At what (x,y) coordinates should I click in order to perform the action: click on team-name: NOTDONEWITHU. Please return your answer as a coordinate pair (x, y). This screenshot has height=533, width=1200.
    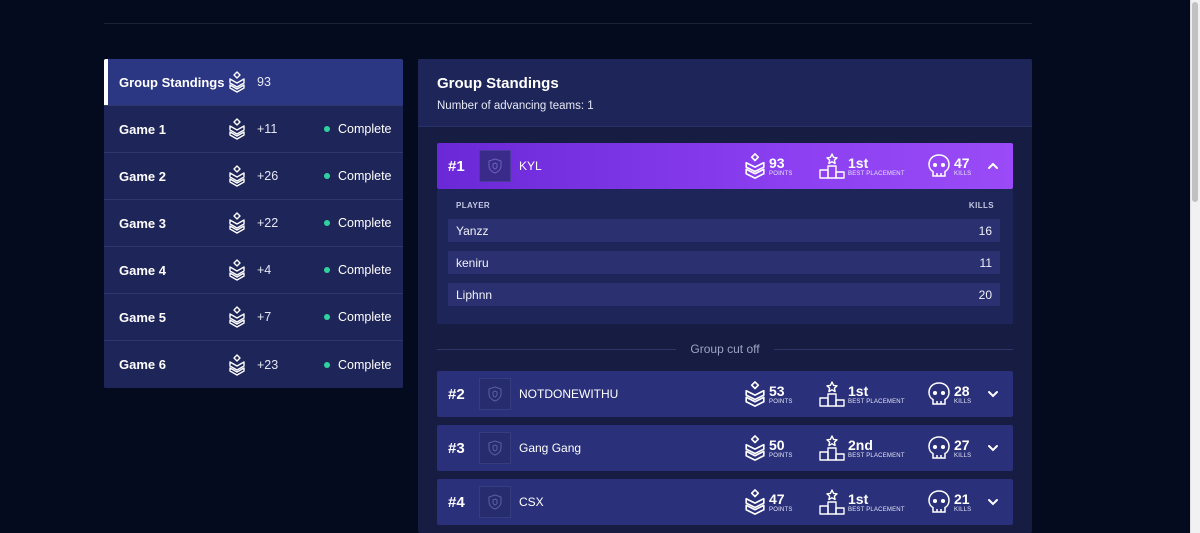
    Looking at the image, I should click on (569, 394).